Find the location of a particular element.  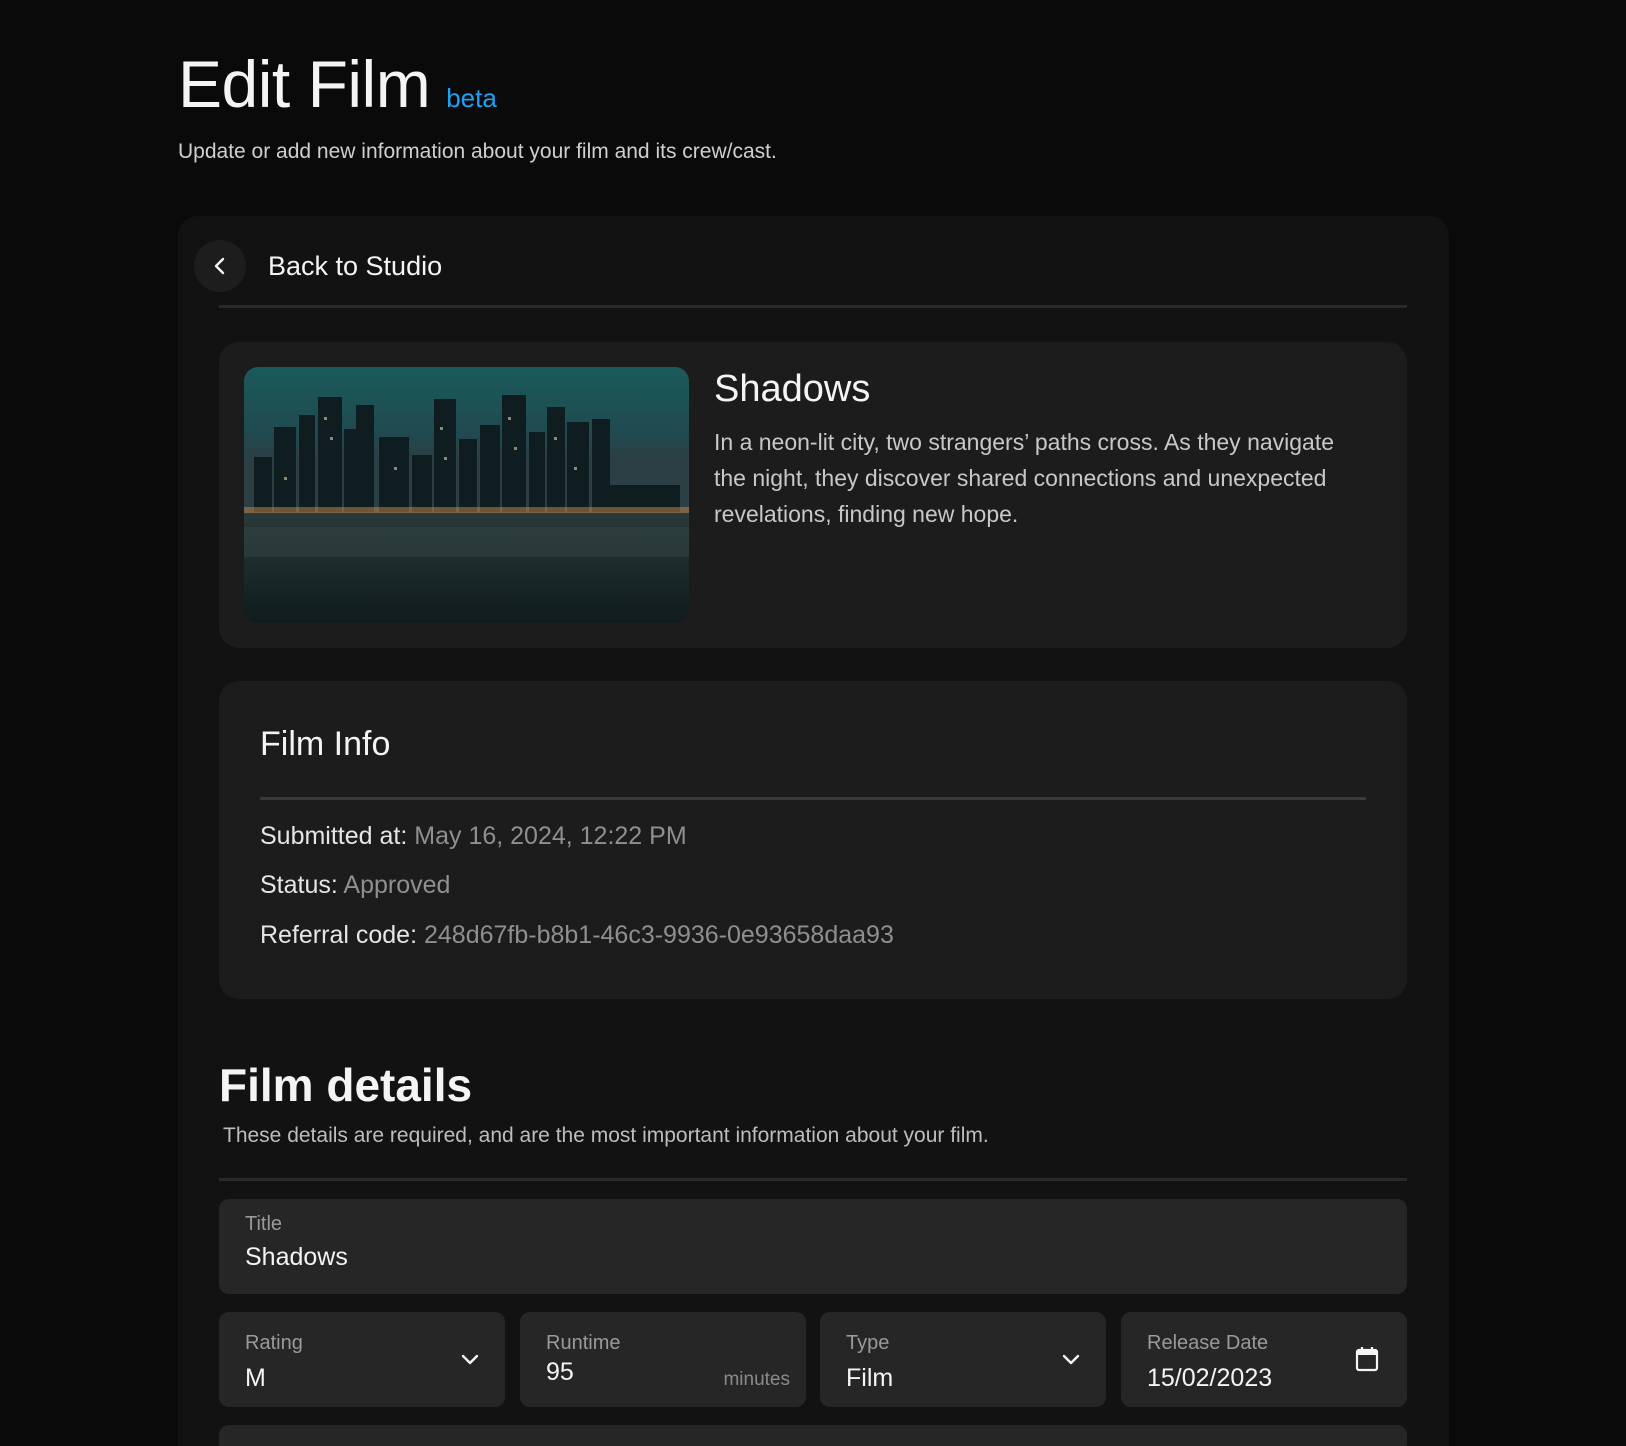

status-value: Approved is located at coordinates (397, 885).